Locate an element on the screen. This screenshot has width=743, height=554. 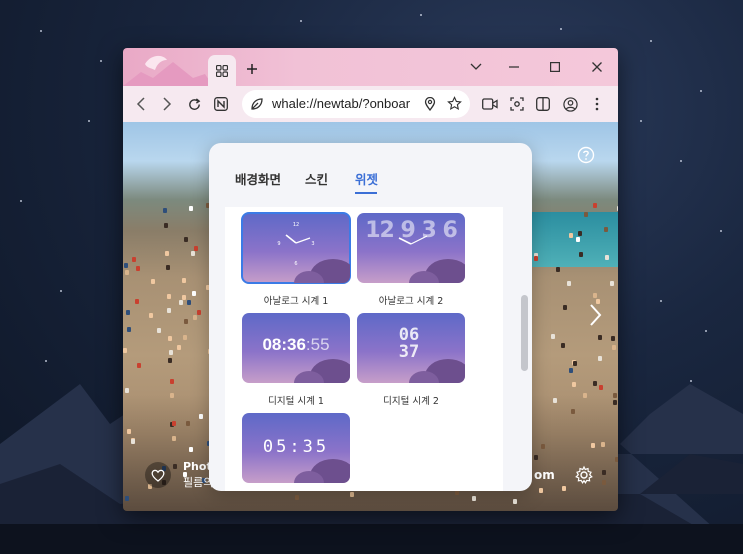
location-pin-icon is located at coordinates (430, 104).